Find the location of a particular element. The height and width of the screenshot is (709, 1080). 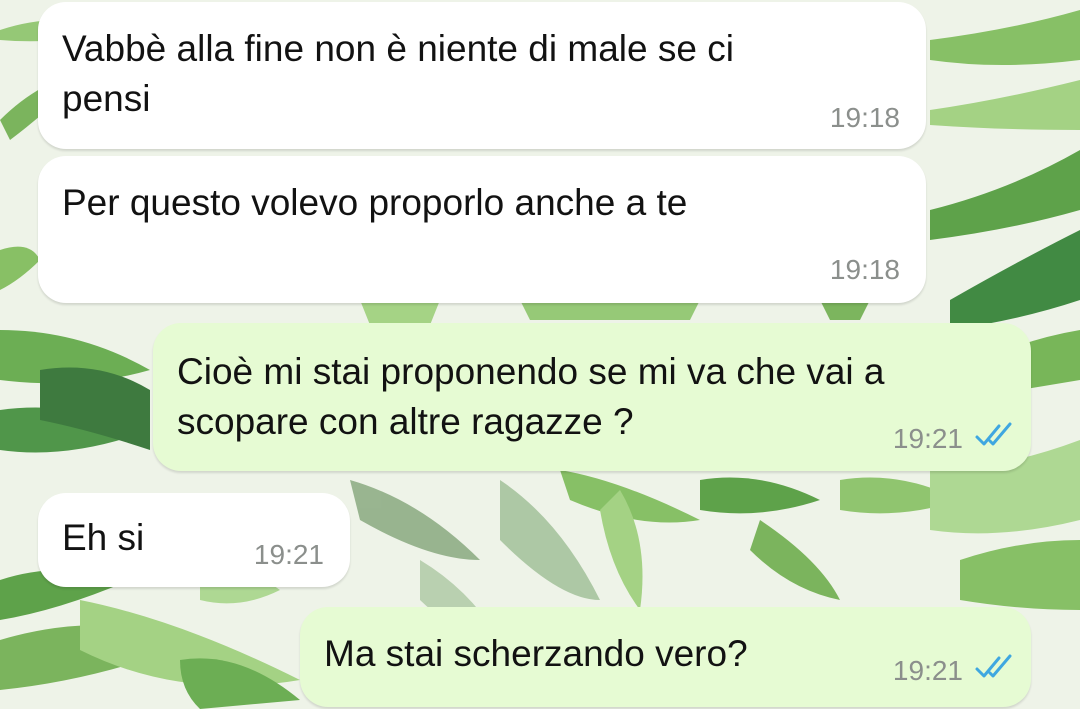

outgoing-message: Ma stai scherzando vero? 19:21 is located at coordinates (665, 657).